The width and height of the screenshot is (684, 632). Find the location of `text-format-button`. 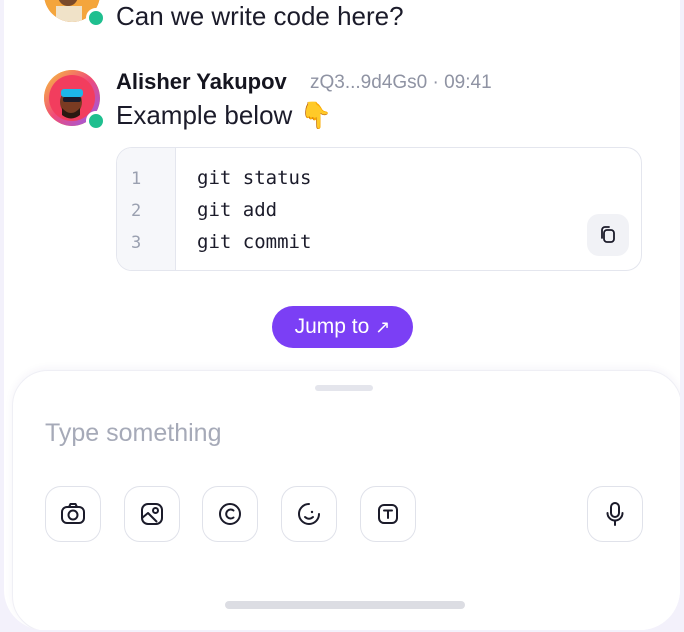

text-format-button is located at coordinates (388, 514).